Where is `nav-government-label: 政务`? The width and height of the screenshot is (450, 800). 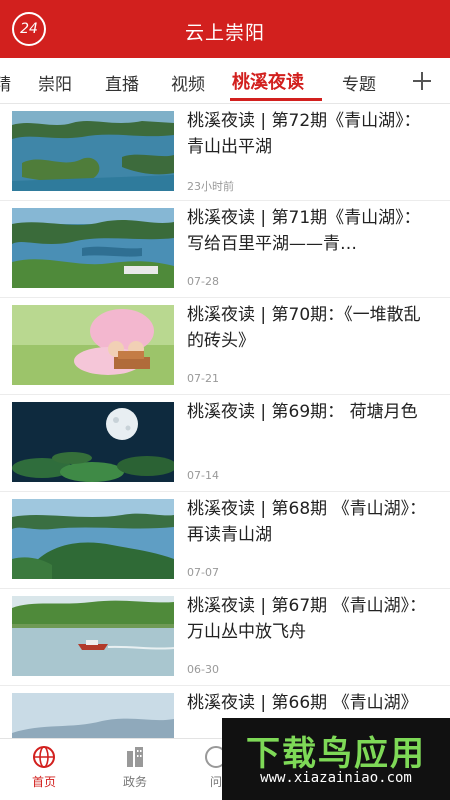 nav-government-label: 政务 is located at coordinates (134, 782).